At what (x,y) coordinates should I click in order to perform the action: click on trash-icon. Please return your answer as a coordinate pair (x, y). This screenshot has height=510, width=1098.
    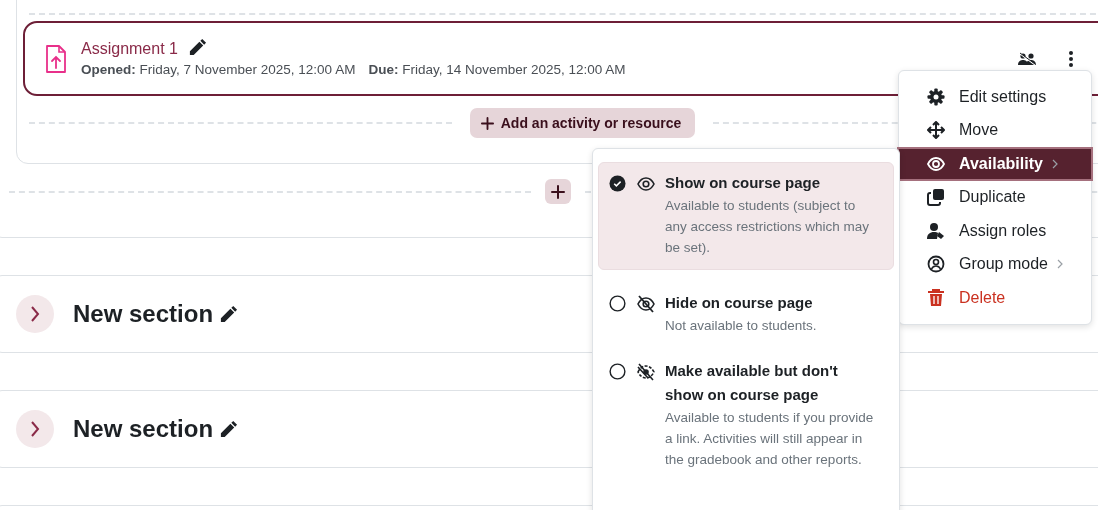
    Looking at the image, I should click on (936, 297).